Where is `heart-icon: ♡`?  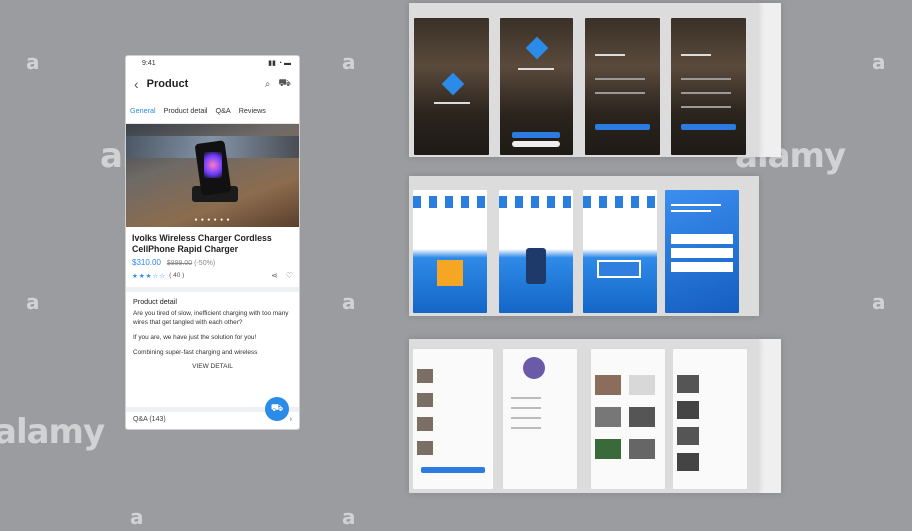
heart-icon: ♡ is located at coordinates (289, 275).